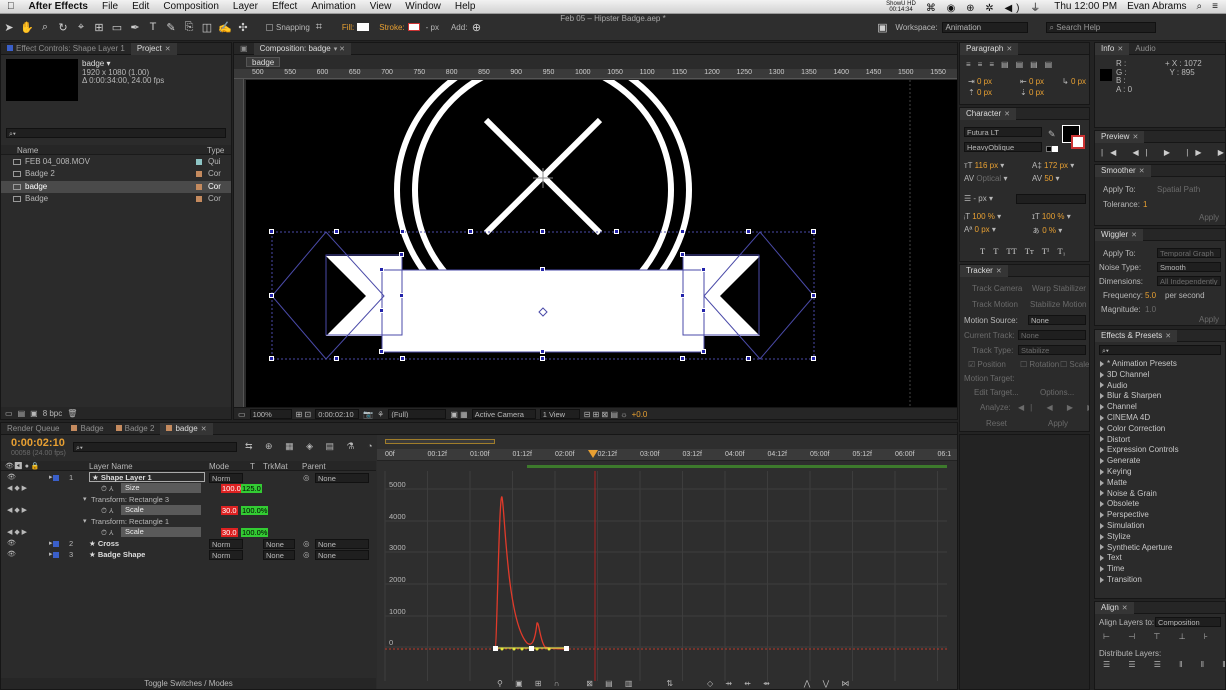  Describe the element at coordinates (1159, 472) in the screenshot. I see `effects-category: Keying` at that location.